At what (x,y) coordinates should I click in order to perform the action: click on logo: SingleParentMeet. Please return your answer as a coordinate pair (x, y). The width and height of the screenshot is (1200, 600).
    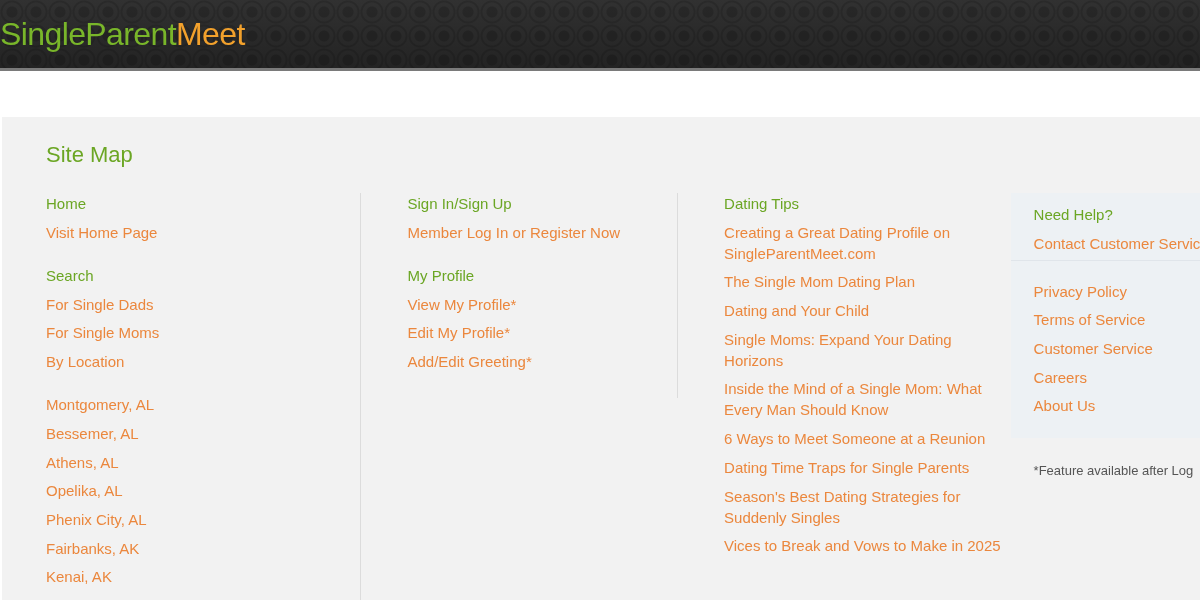
    Looking at the image, I should click on (122, 34).